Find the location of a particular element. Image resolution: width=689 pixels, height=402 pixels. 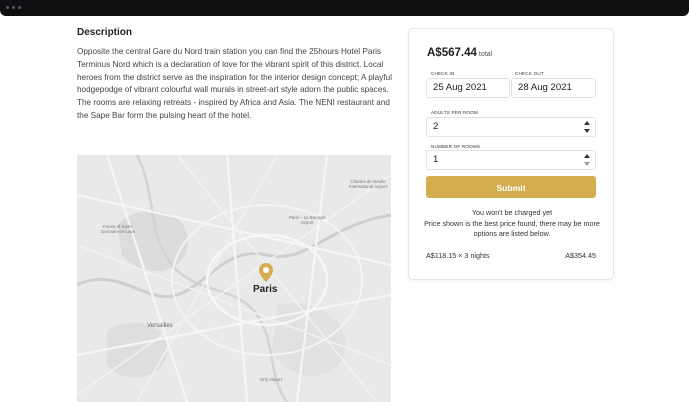

description-heading: Description is located at coordinates (105, 32).